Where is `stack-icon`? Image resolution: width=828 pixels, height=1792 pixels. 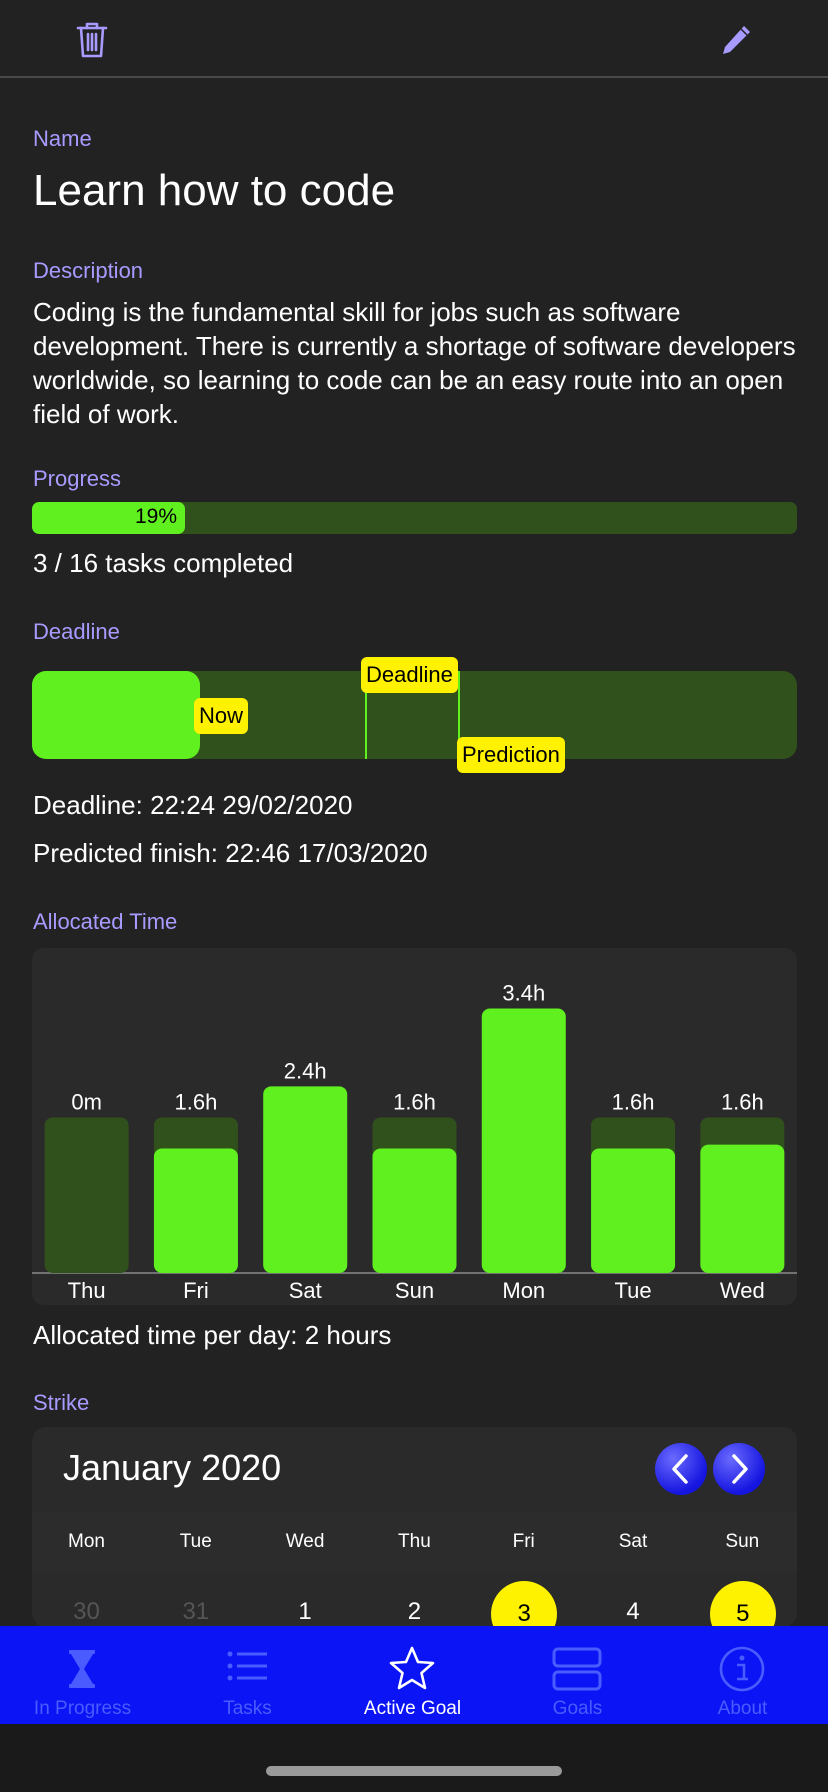 stack-icon is located at coordinates (577, 1669).